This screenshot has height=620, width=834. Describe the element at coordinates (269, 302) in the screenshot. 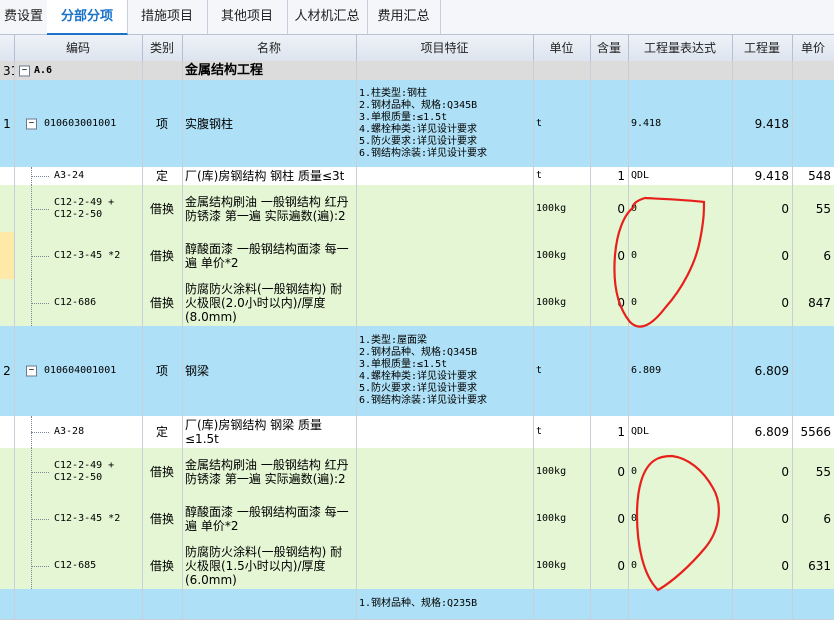

I see `cell-name: 防腐防火涂料(一般钢结构) 耐火极限(2.0小时以内)/厚度(8.0mm)` at that location.